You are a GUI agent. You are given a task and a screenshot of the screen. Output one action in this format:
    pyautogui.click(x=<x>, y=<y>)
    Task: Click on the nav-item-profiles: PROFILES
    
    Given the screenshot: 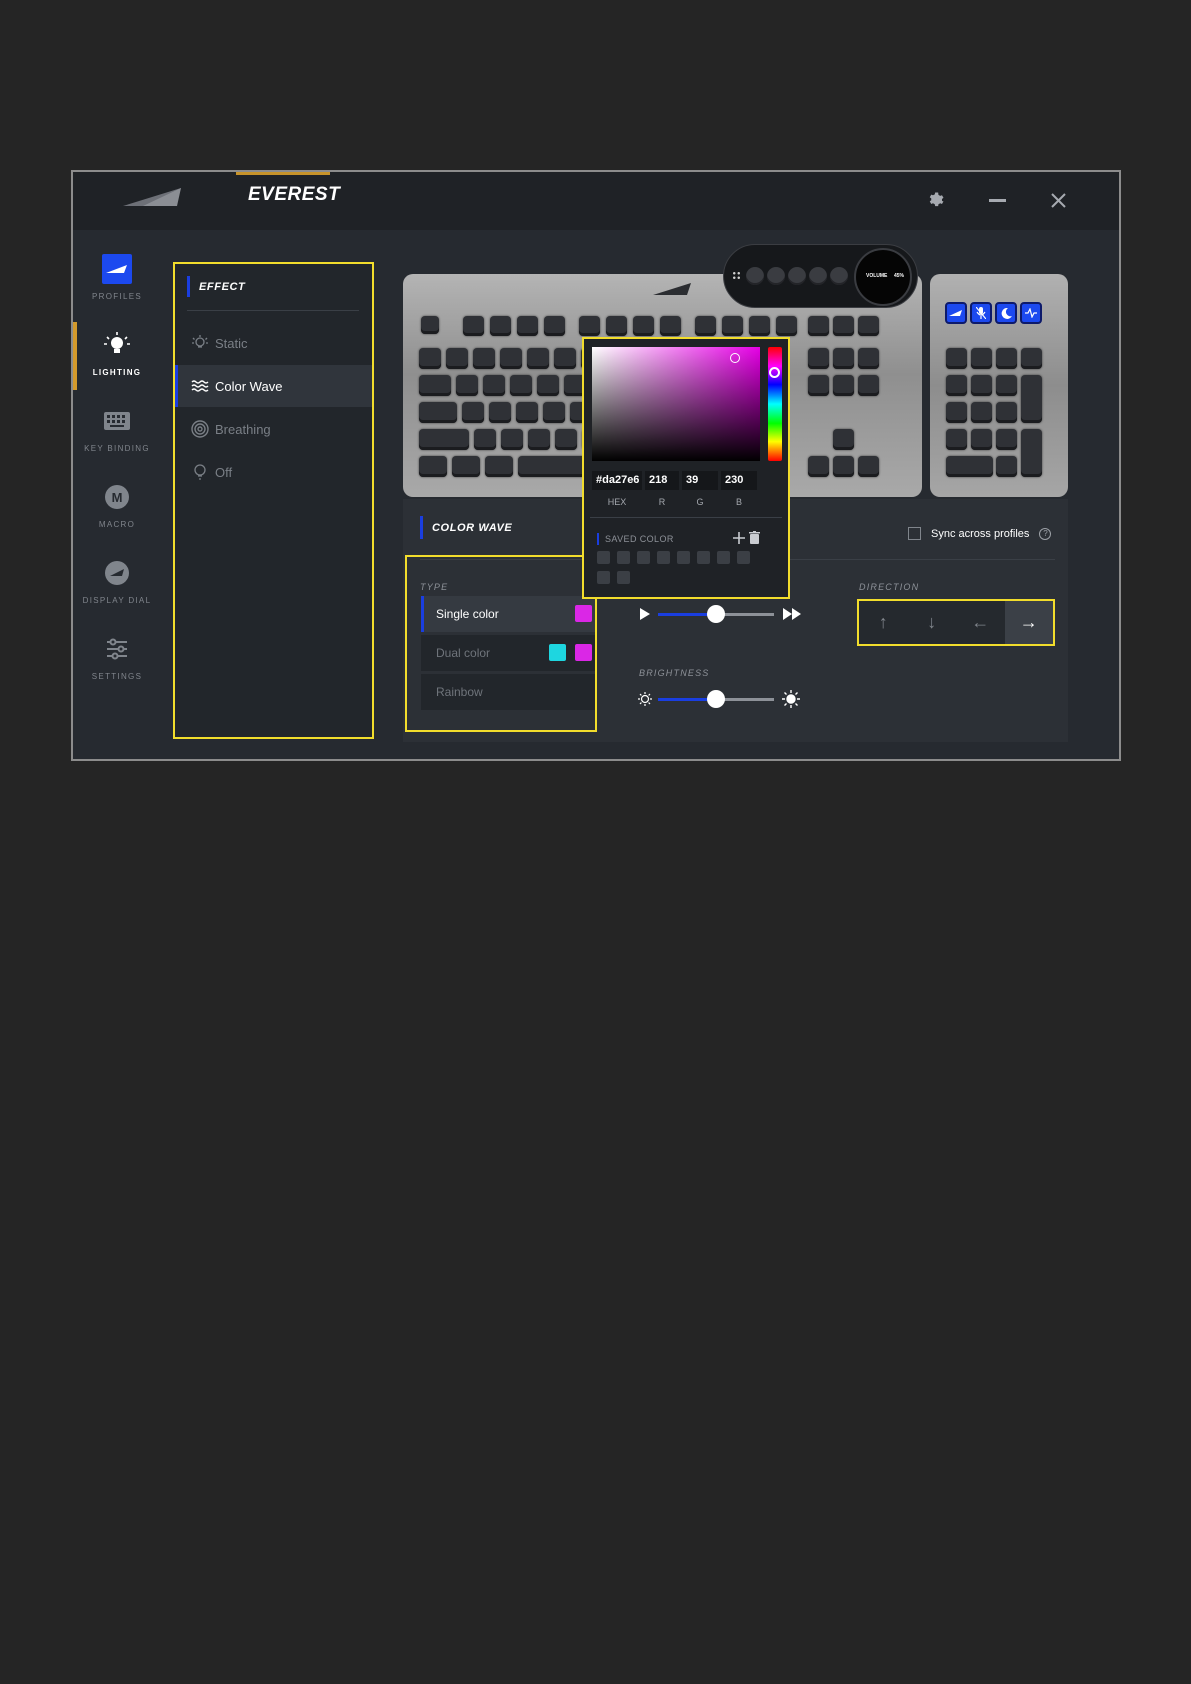 What is the action you would take?
    pyautogui.click(x=117, y=278)
    